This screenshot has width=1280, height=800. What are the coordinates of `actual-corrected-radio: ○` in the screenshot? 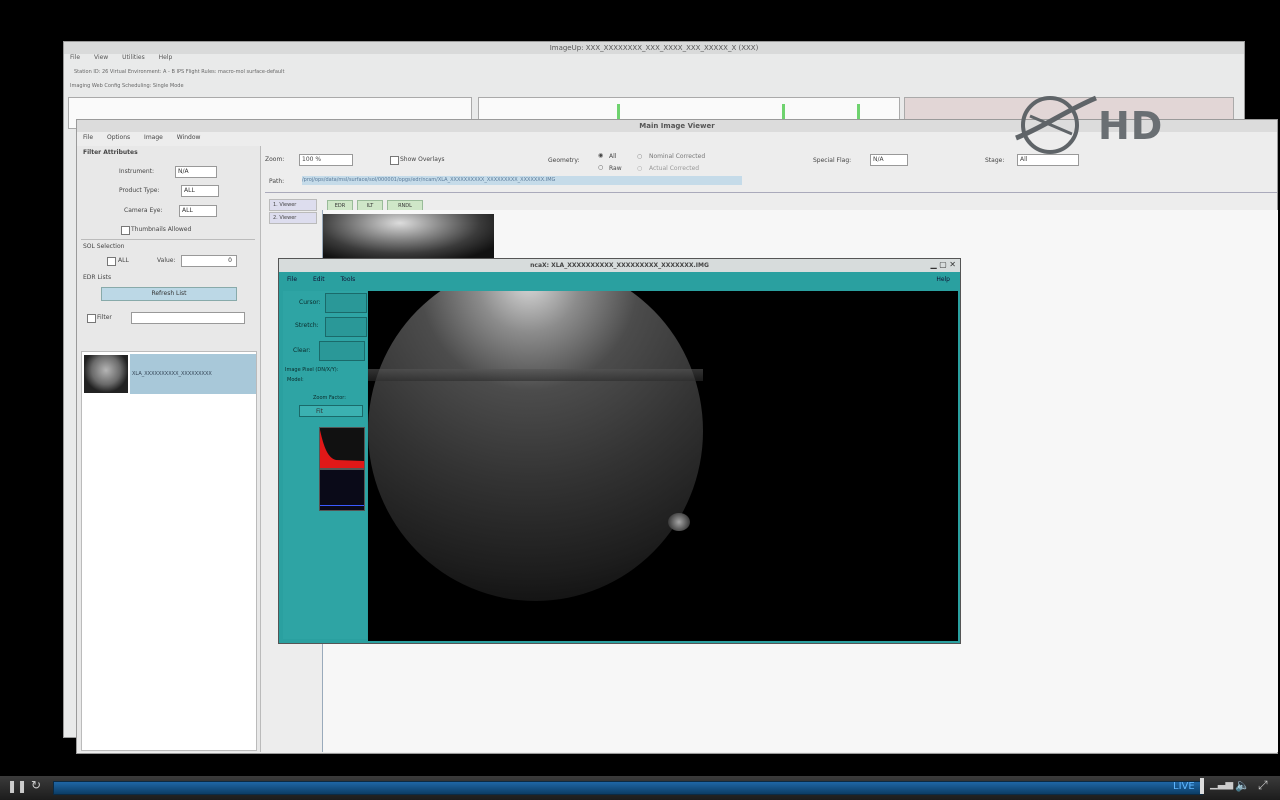 It's located at (639, 168).